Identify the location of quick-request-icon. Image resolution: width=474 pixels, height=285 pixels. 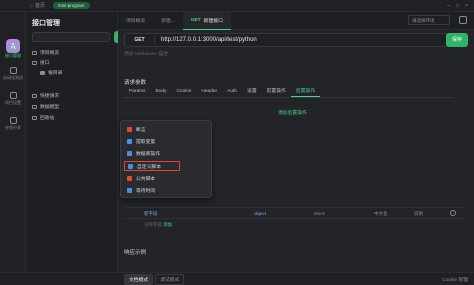
(34, 95).